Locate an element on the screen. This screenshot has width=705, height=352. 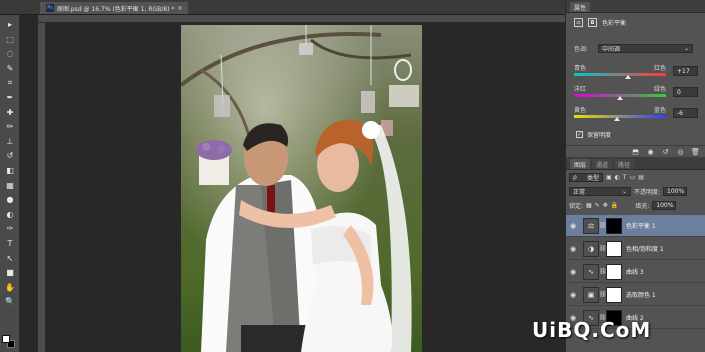
tab-paths: 路径 is located at coordinates (624, 164).